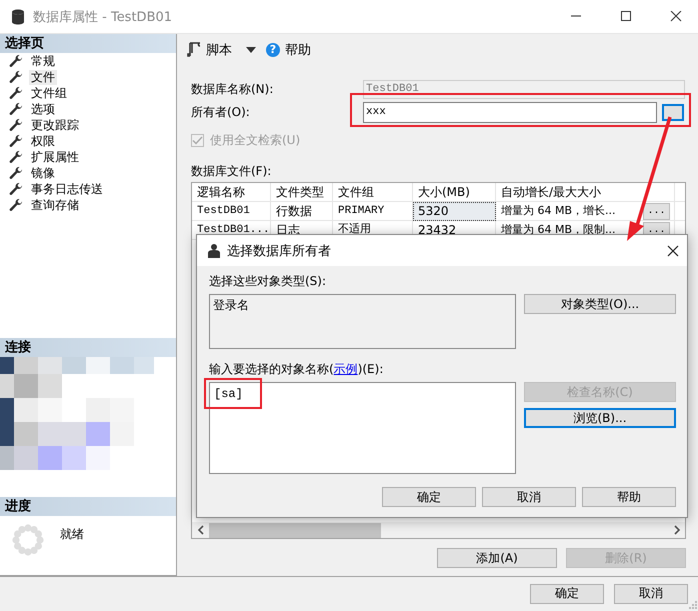 The height and width of the screenshot is (611, 698). I want to click on field-label: 输入要选择的对象名称(示例)(E):, so click(296, 369).